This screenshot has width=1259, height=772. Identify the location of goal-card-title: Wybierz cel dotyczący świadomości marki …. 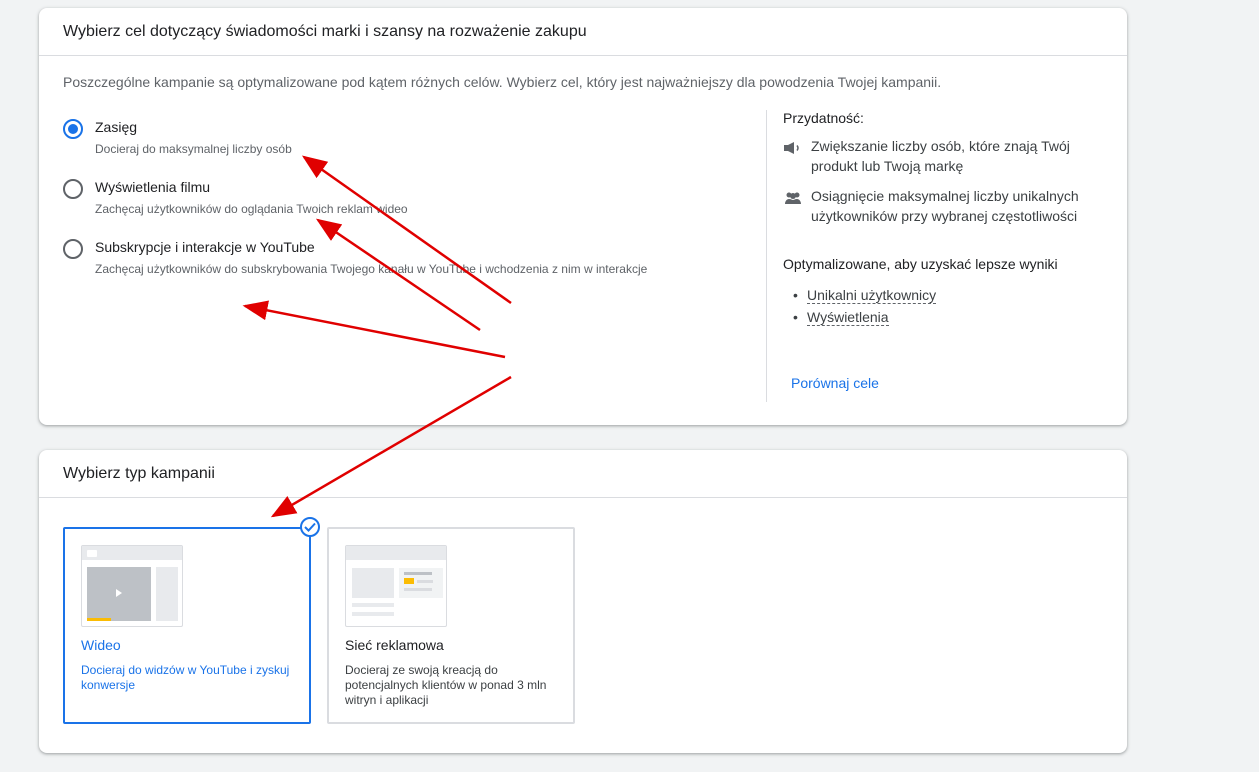
(583, 32).